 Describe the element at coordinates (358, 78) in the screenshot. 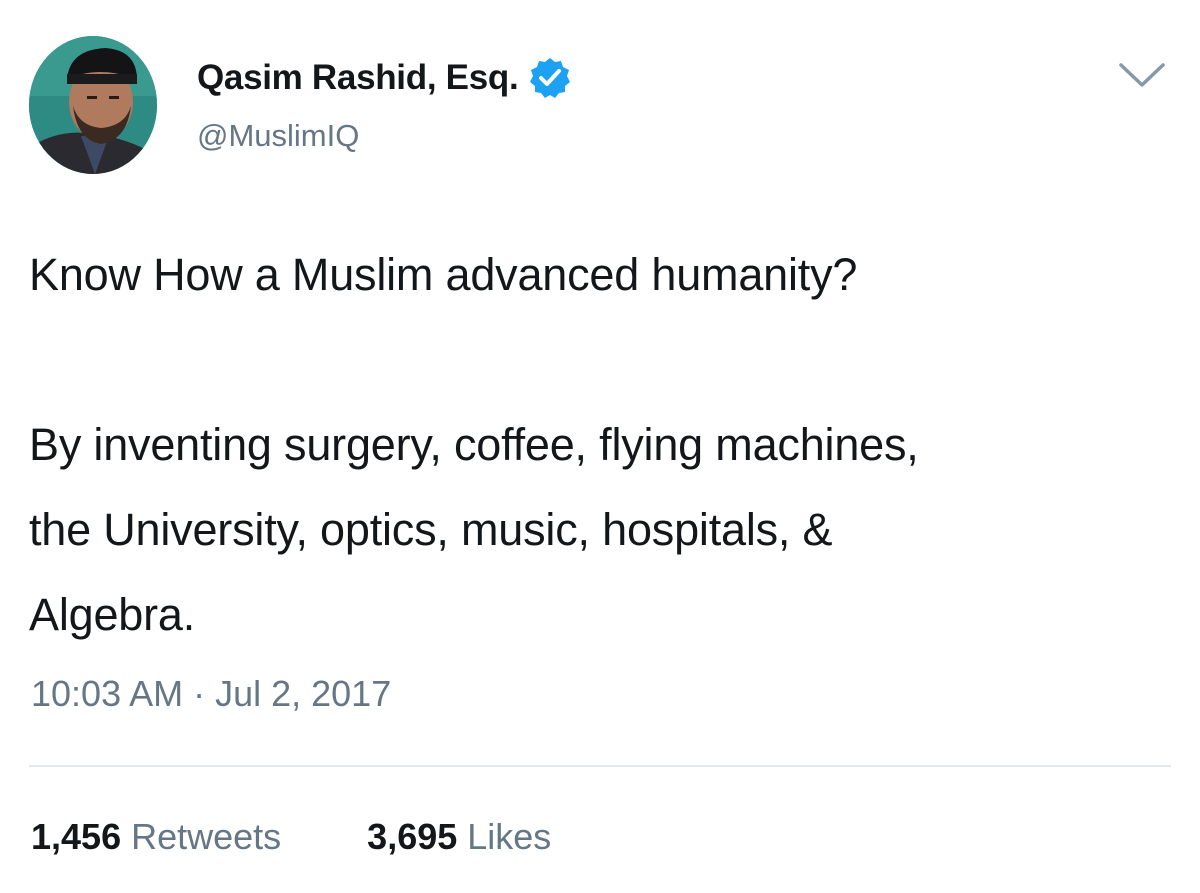

I see `author-display-name: Qasim Rashid, Esq.` at that location.